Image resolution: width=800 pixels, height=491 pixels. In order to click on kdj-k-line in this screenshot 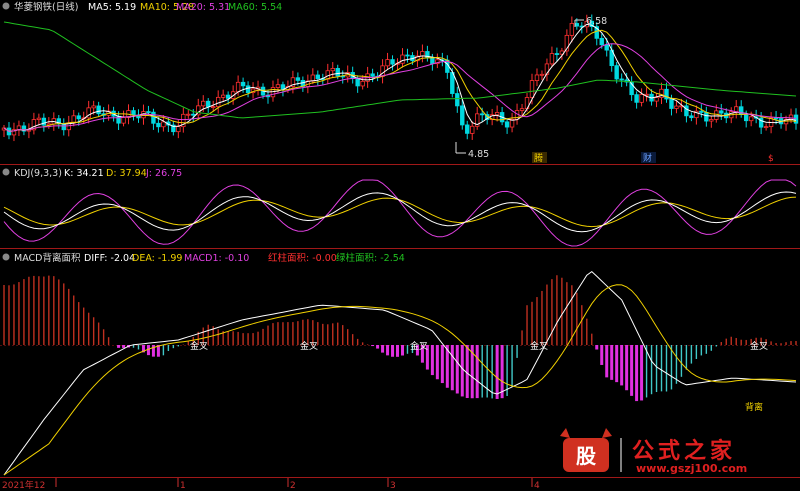, I will do `click(400, 212)`.